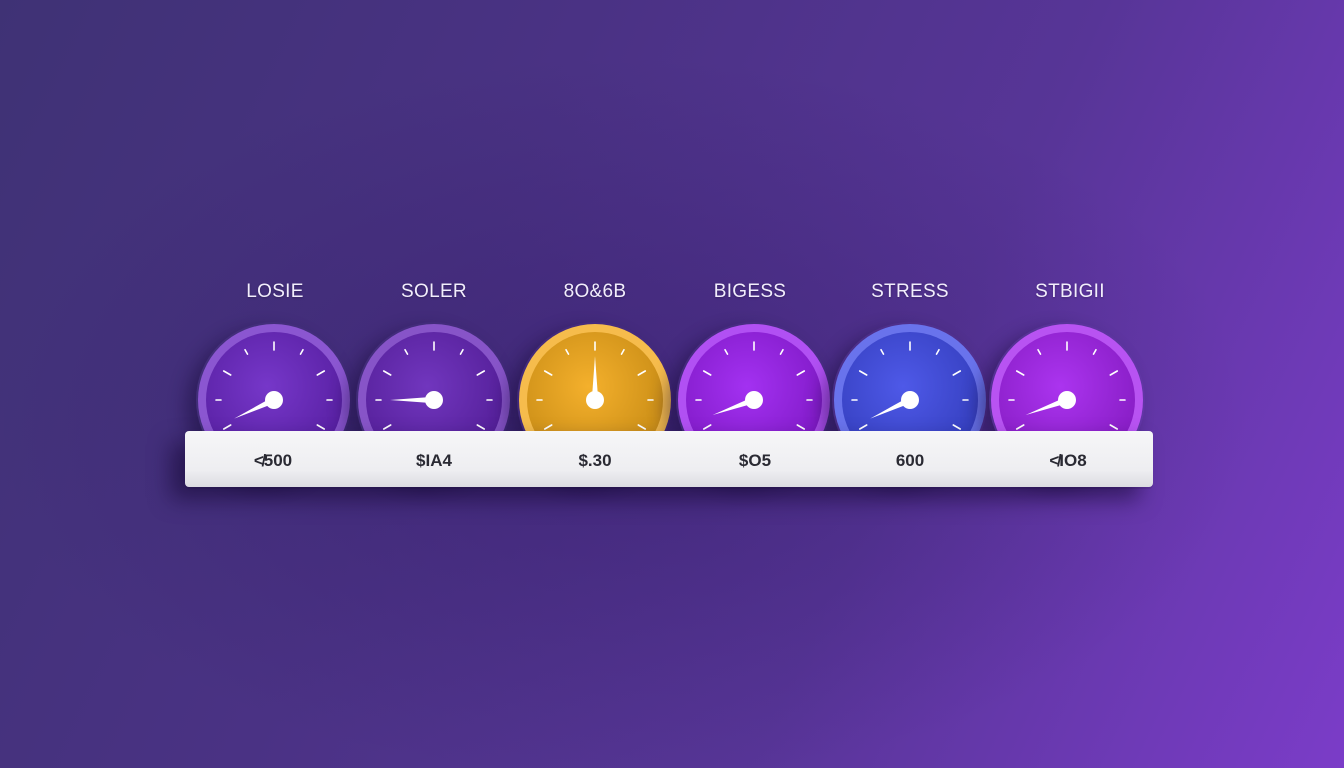  Describe the element at coordinates (1068, 460) in the screenshot. I see `gauge-value-6: ≮IO8` at that location.